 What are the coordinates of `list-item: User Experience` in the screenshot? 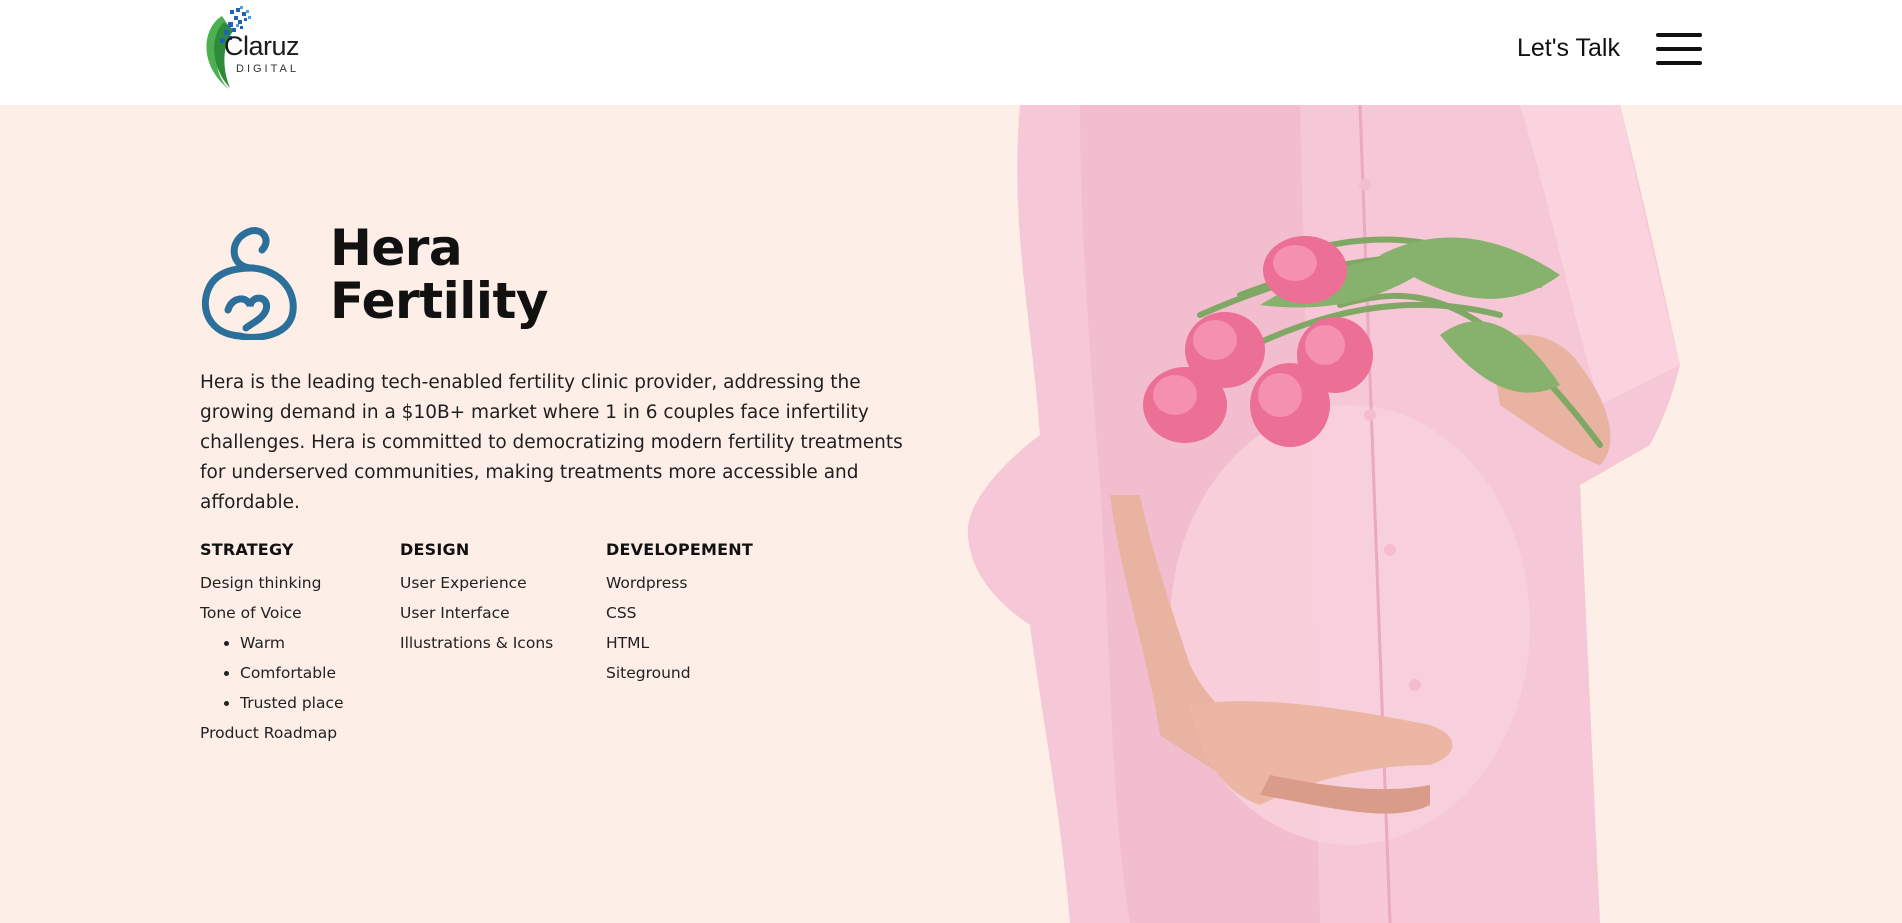 It's located at (463, 583).